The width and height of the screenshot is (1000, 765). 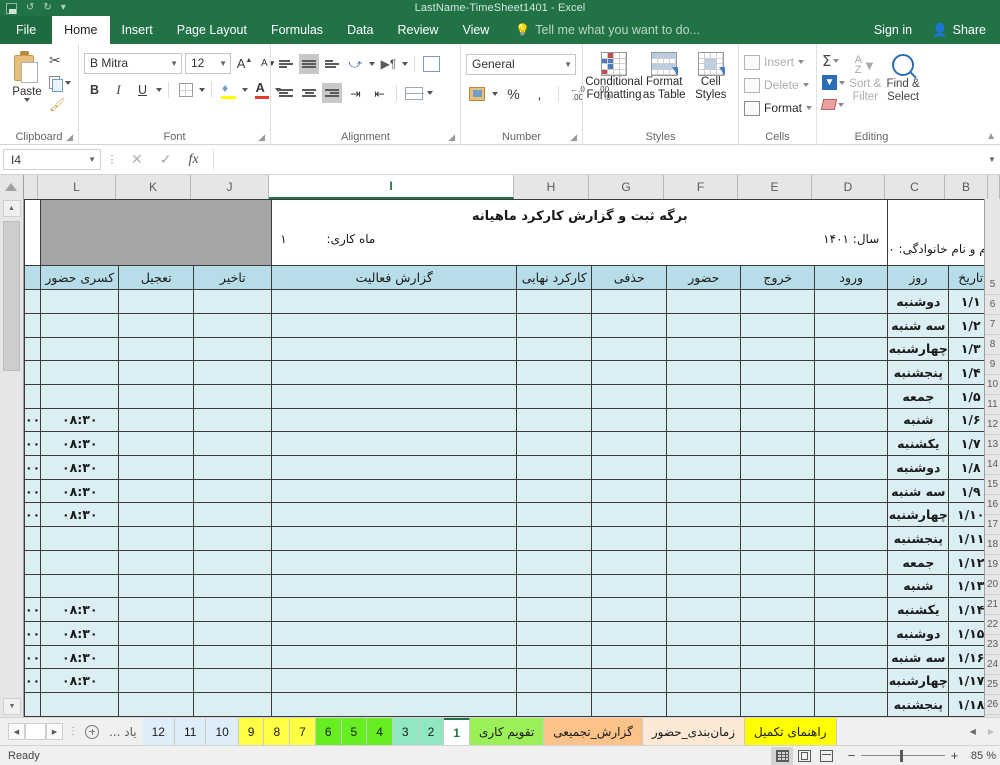 I want to click on align-top-button, so click(x=286, y=64).